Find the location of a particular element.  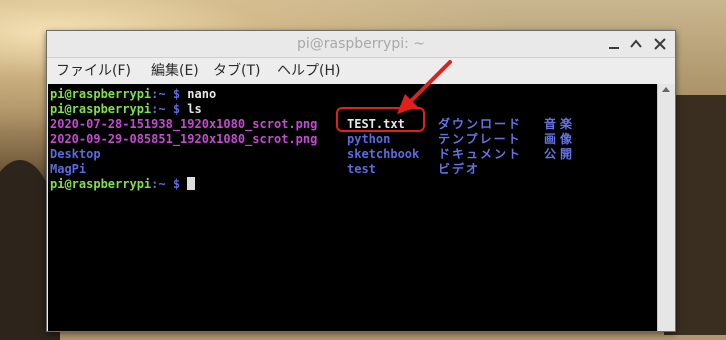

maximize-icon is located at coordinates (636, 43).